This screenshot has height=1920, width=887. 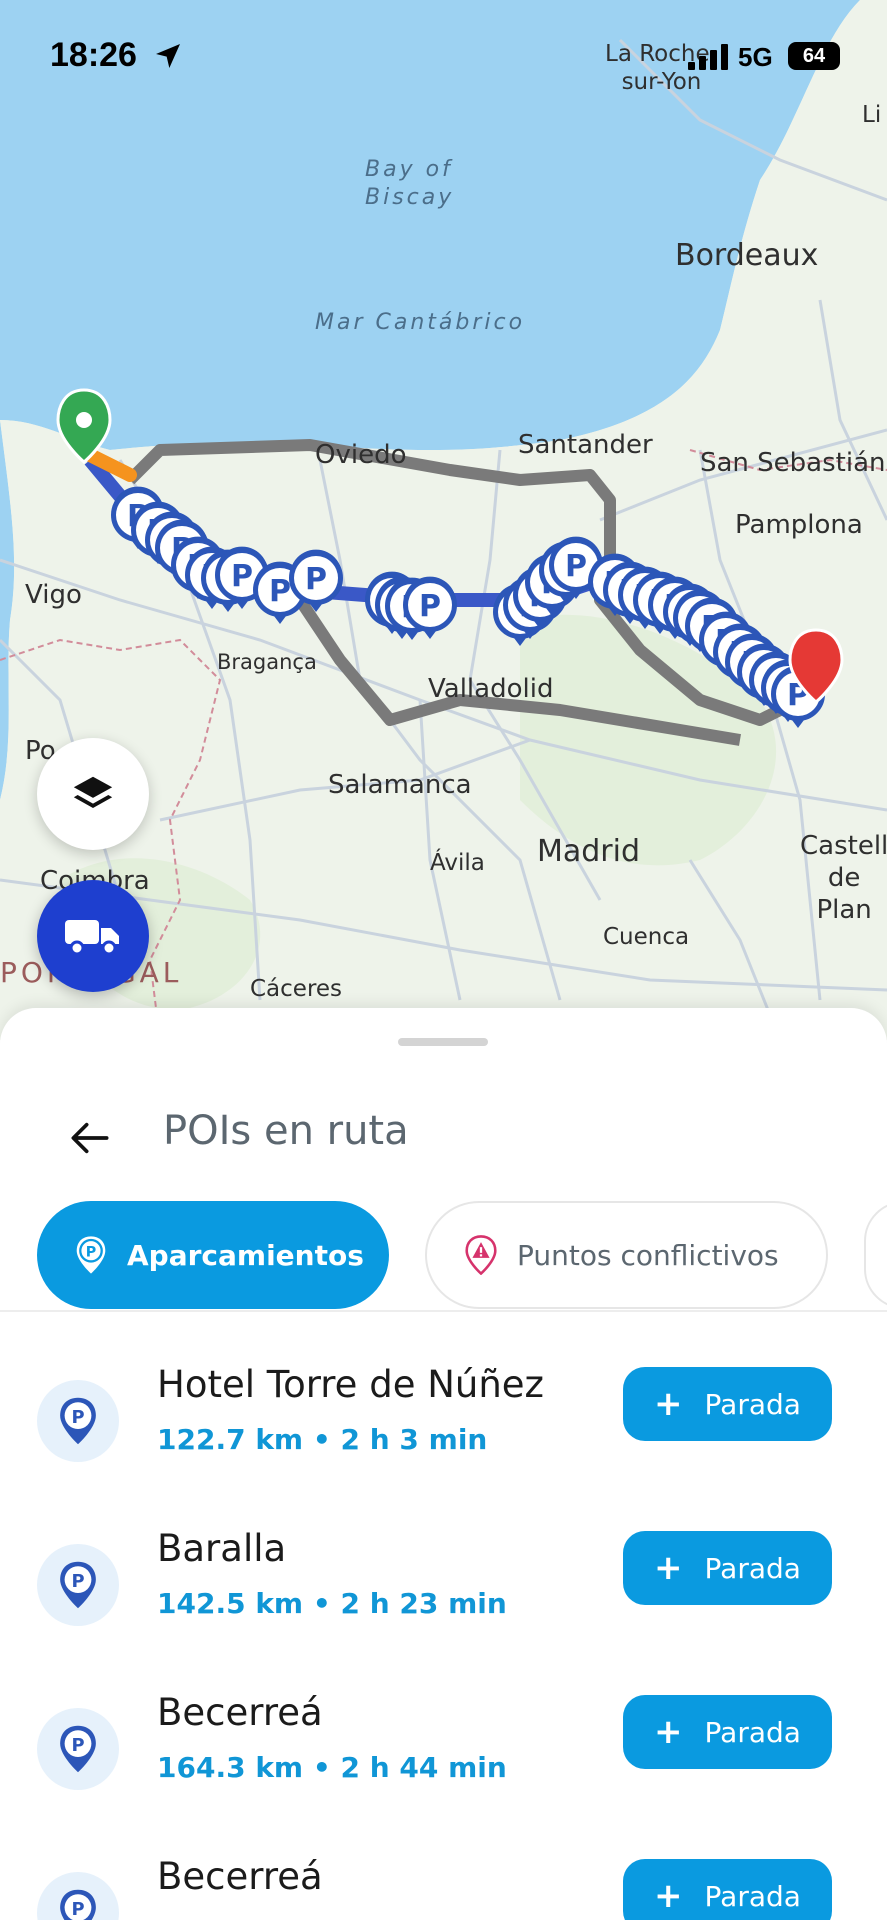 What do you see at coordinates (168, 56) in the screenshot?
I see `location-arrow-icon` at bounding box center [168, 56].